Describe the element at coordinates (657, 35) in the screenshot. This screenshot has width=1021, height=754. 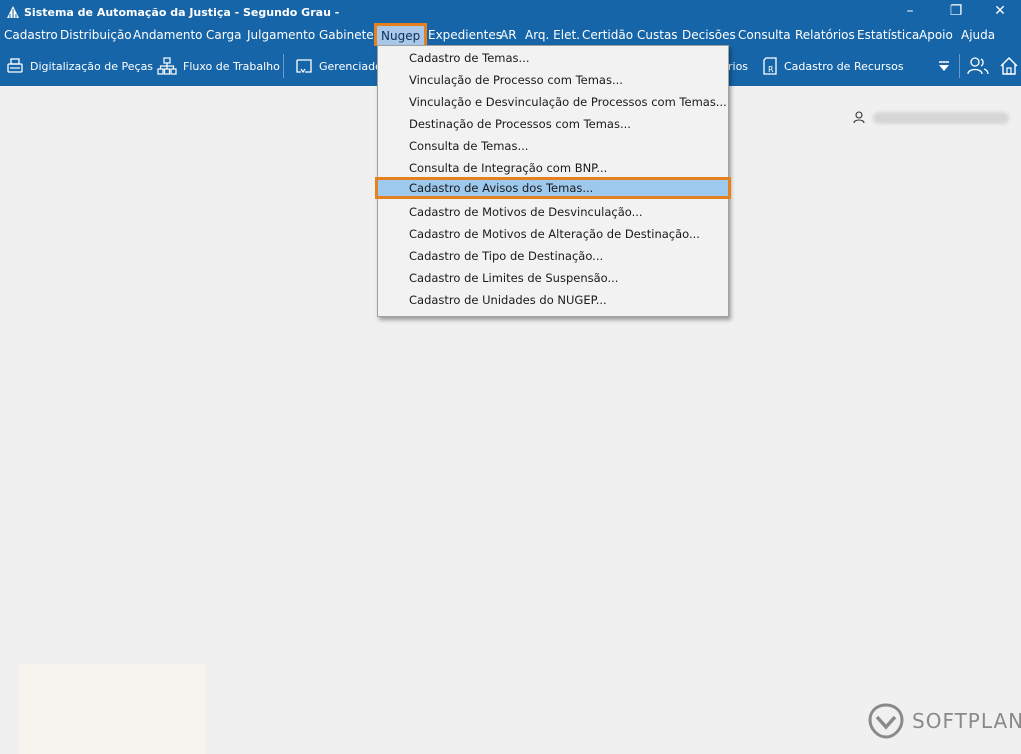
I see `menu-custas: Custas` at that location.